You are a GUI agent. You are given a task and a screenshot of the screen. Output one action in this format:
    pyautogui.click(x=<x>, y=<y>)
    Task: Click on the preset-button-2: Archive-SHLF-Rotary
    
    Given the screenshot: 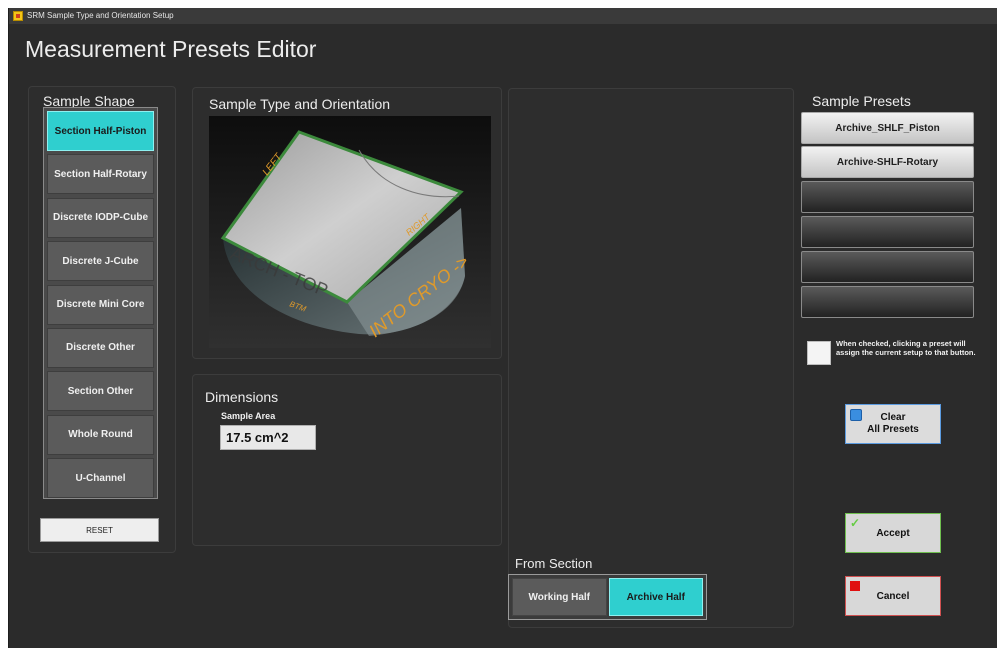 What is the action you would take?
    pyautogui.click(x=887, y=162)
    